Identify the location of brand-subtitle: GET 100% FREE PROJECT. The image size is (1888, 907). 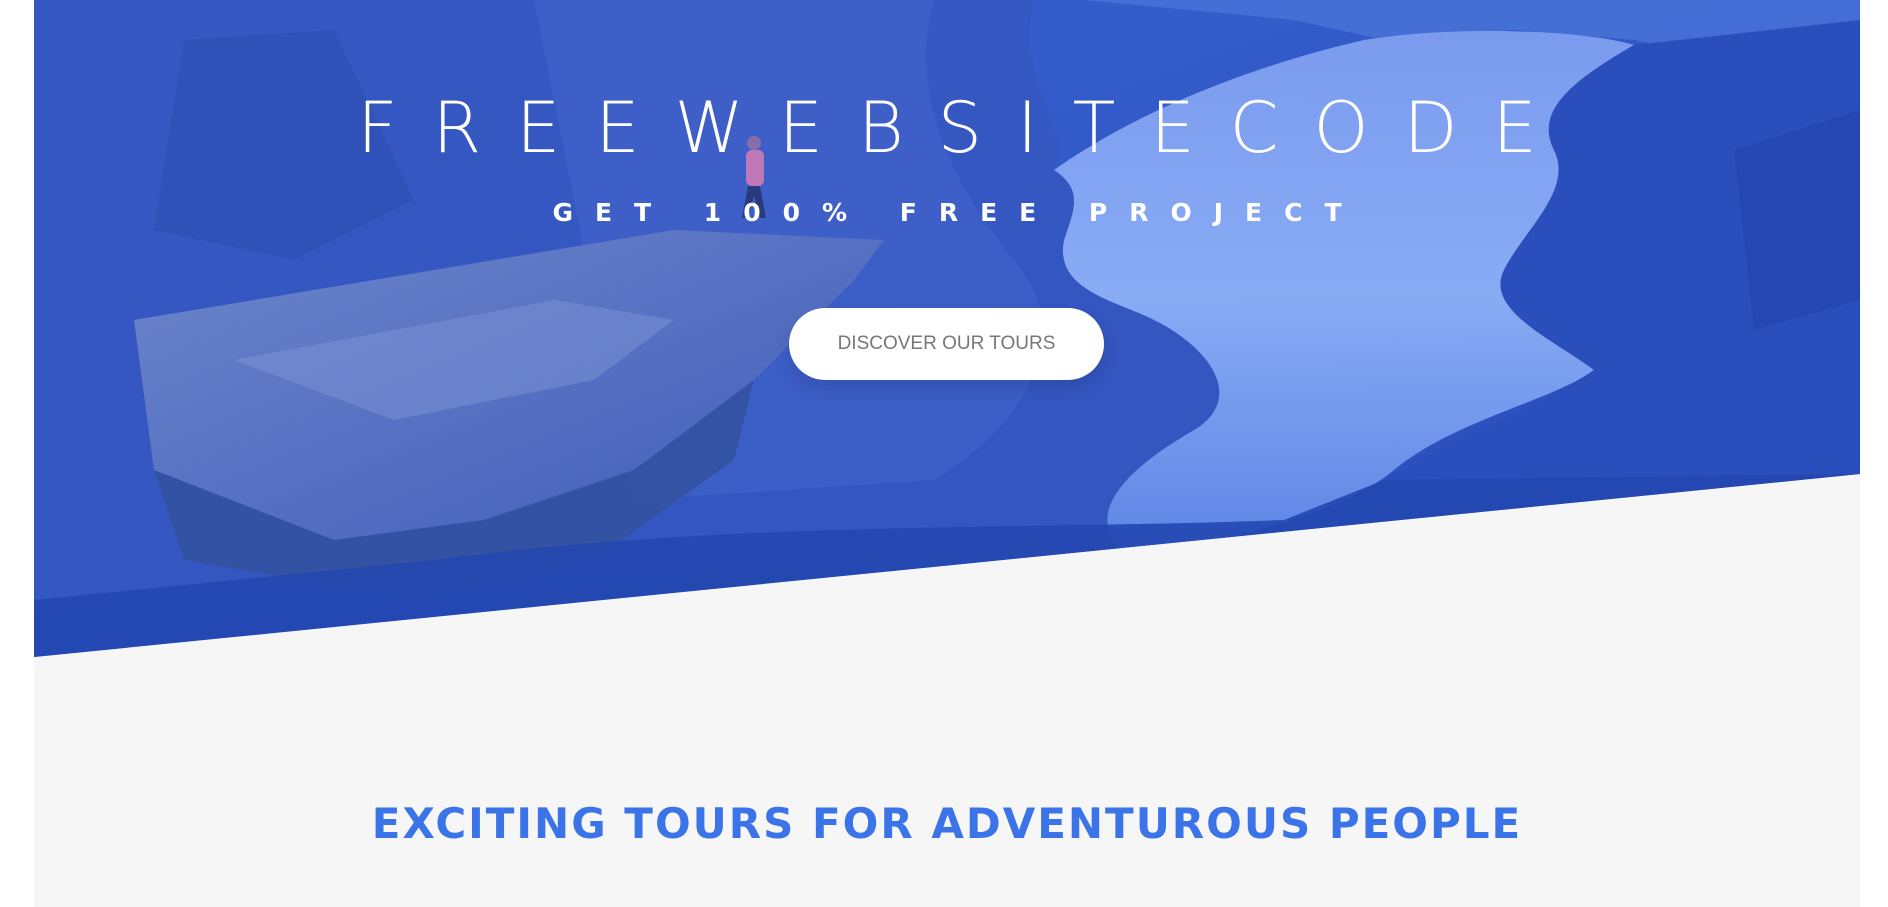
(958, 212).